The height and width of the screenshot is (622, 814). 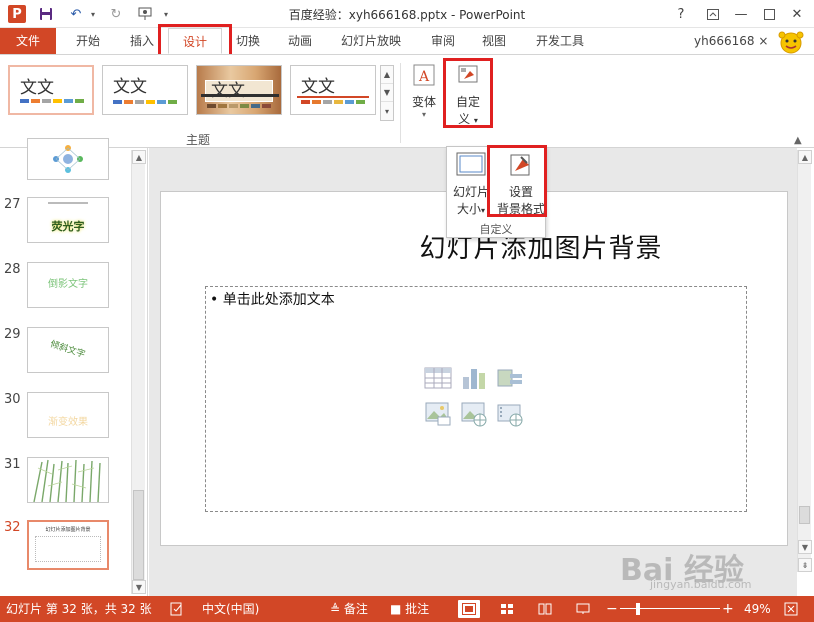 What do you see at coordinates (349, 609) in the screenshot?
I see `notes-button: ≜ 备注` at bounding box center [349, 609].